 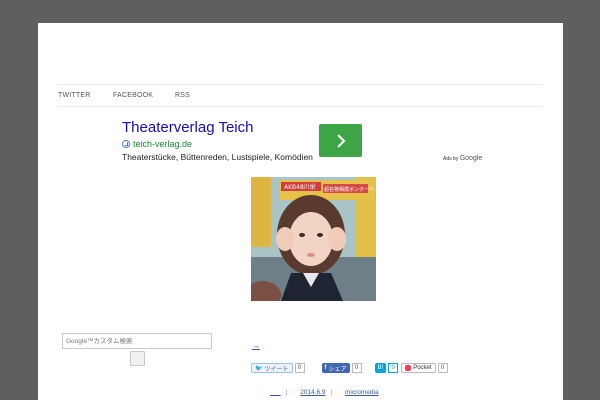 What do you see at coordinates (182, 95) in the screenshot?
I see `nav-rss-link: RSS` at bounding box center [182, 95].